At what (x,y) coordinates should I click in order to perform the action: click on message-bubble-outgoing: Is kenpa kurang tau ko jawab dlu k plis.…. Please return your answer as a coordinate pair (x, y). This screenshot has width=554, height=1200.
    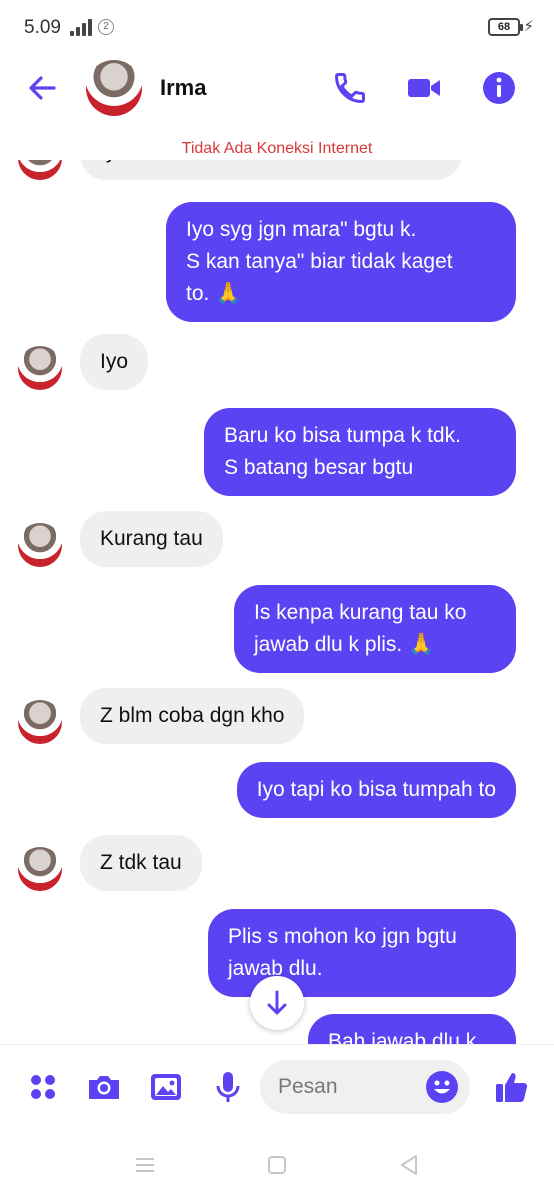
    Looking at the image, I should click on (375, 629).